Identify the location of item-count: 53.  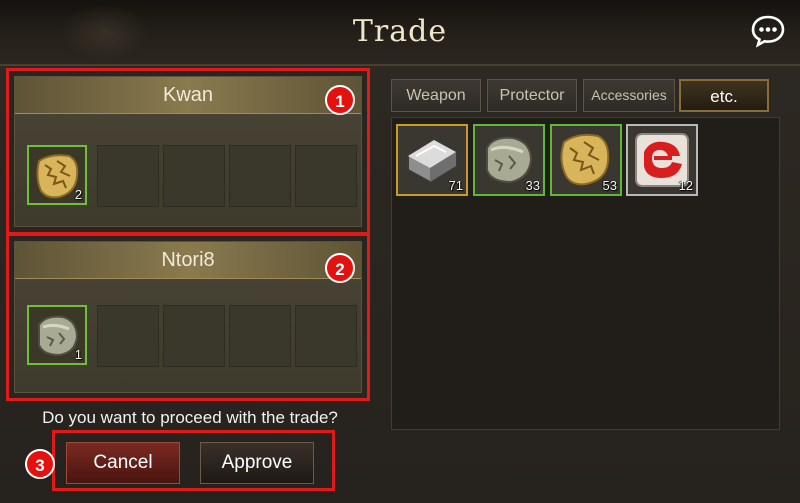
(609, 185).